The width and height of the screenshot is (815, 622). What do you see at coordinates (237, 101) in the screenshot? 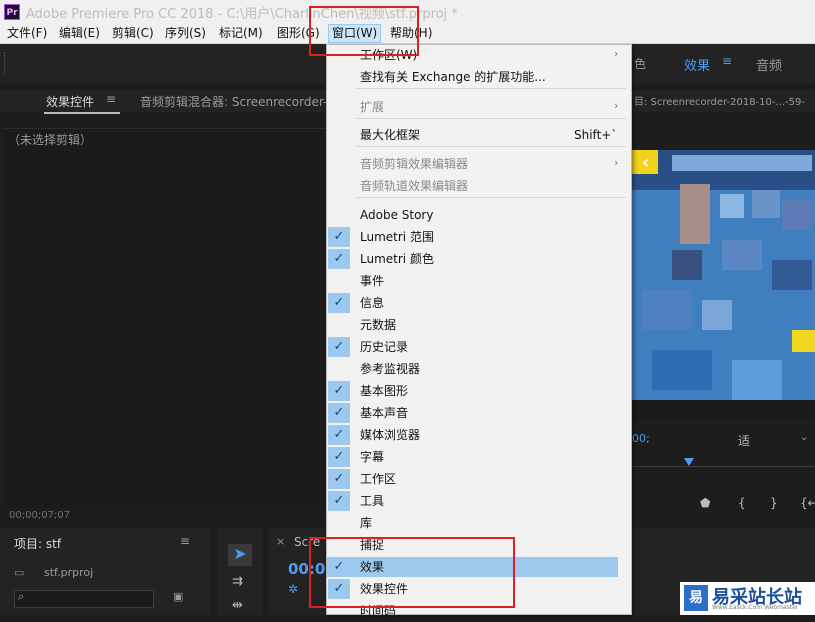
I see `tab-audio-clip-mixer: 音频剪辑混合器: Screenrecorder-2` at bounding box center [237, 101].